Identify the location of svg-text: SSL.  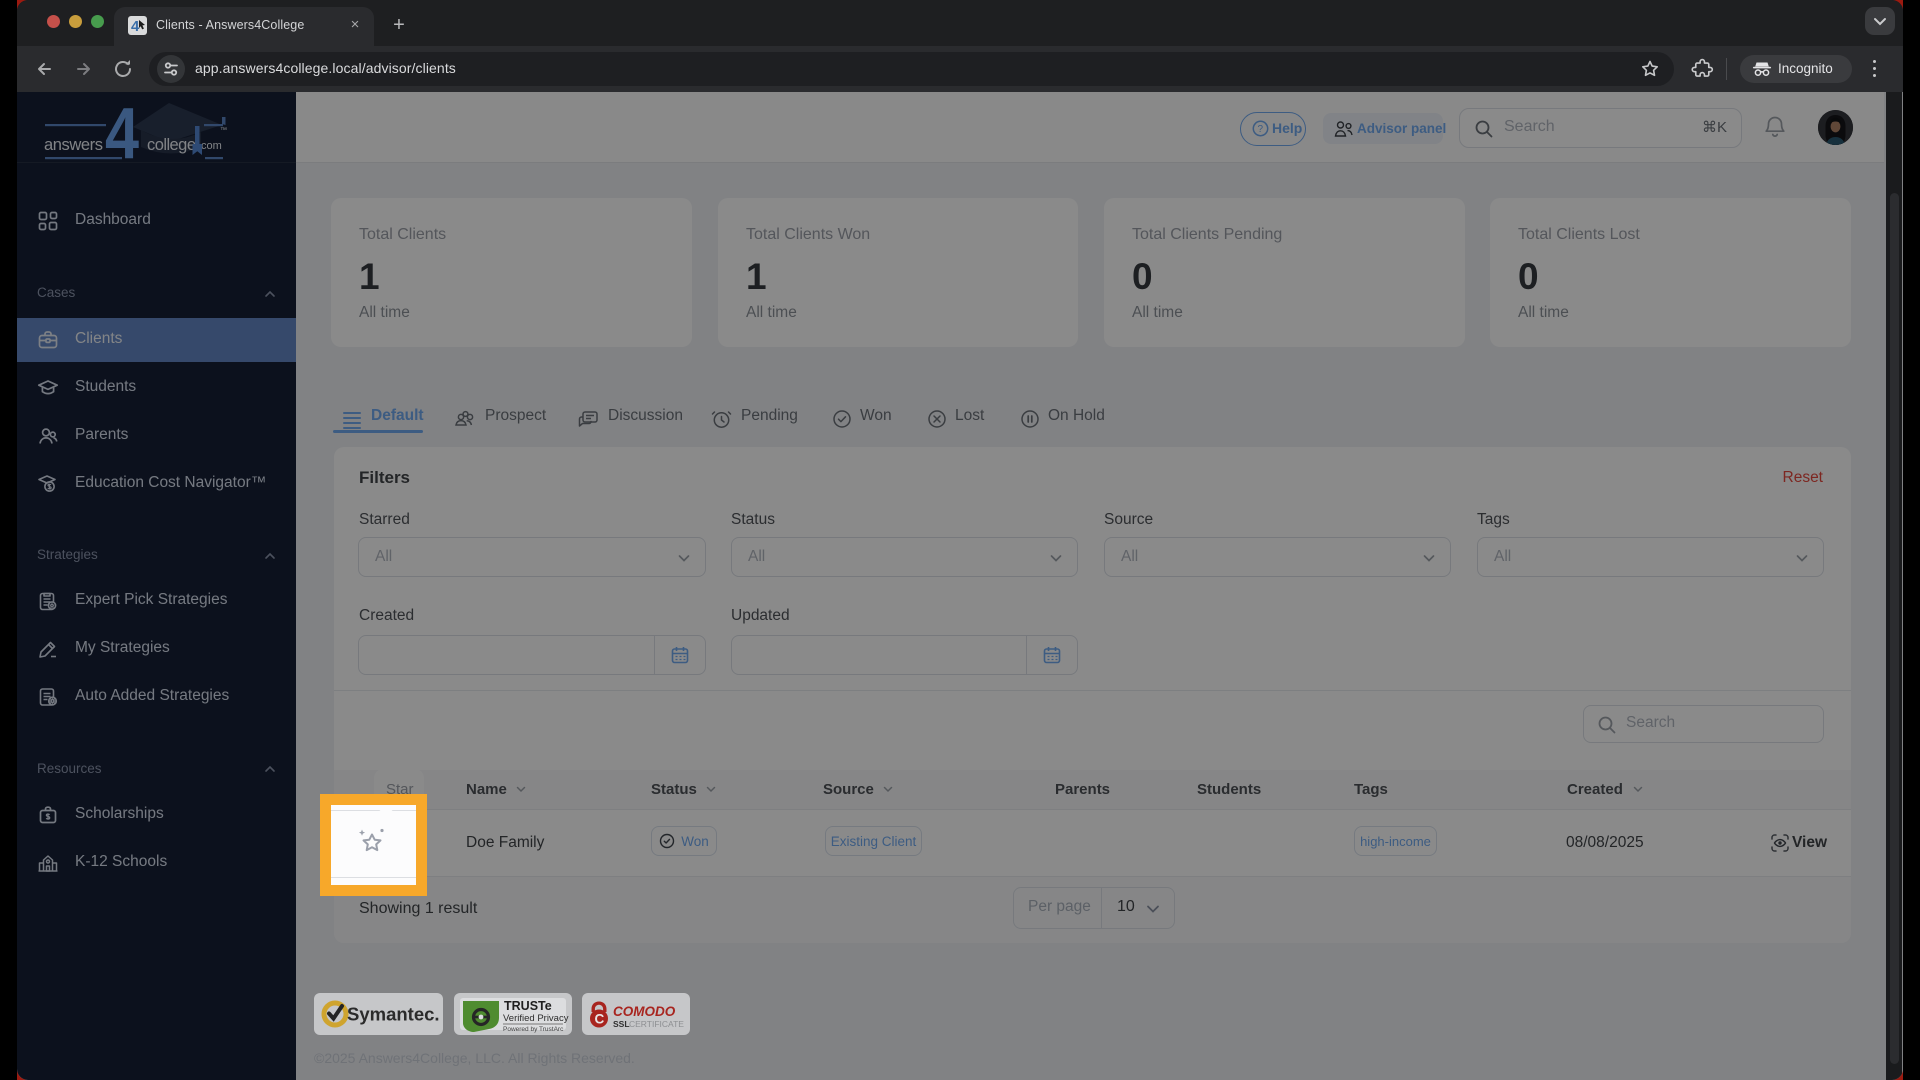
(621, 1024).